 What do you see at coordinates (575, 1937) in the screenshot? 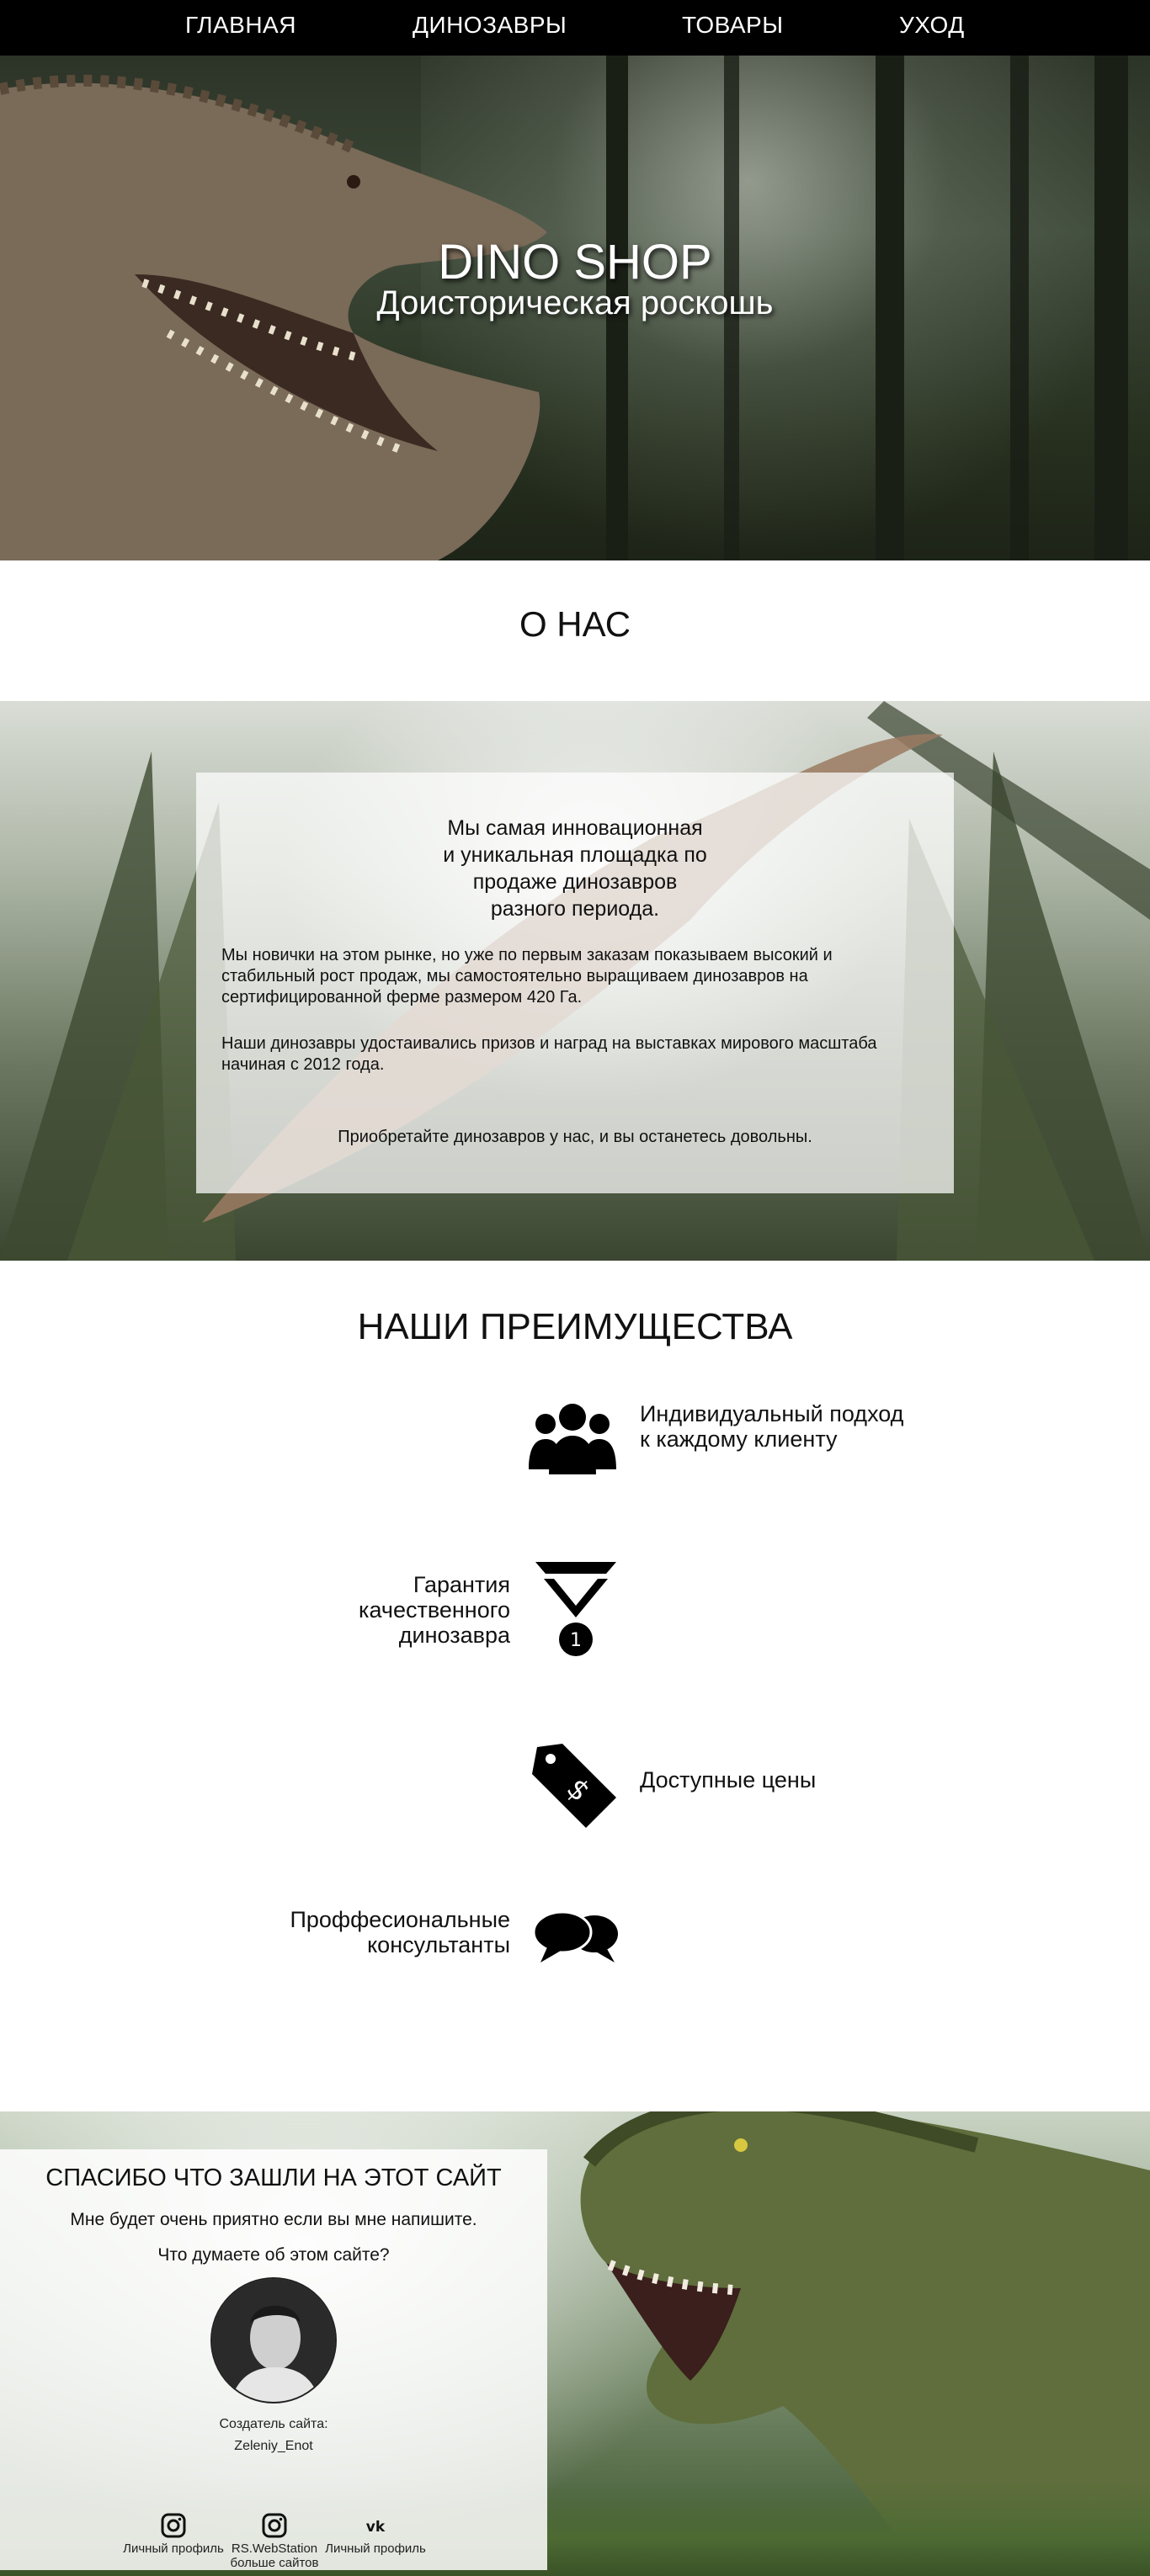
I see `chat-bubbles-icon` at bounding box center [575, 1937].